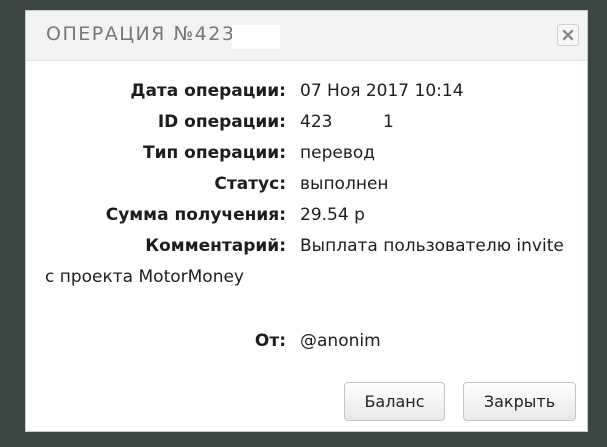 This screenshot has height=447, width=607. I want to click on detail-label: Тип операции:, so click(214, 153).